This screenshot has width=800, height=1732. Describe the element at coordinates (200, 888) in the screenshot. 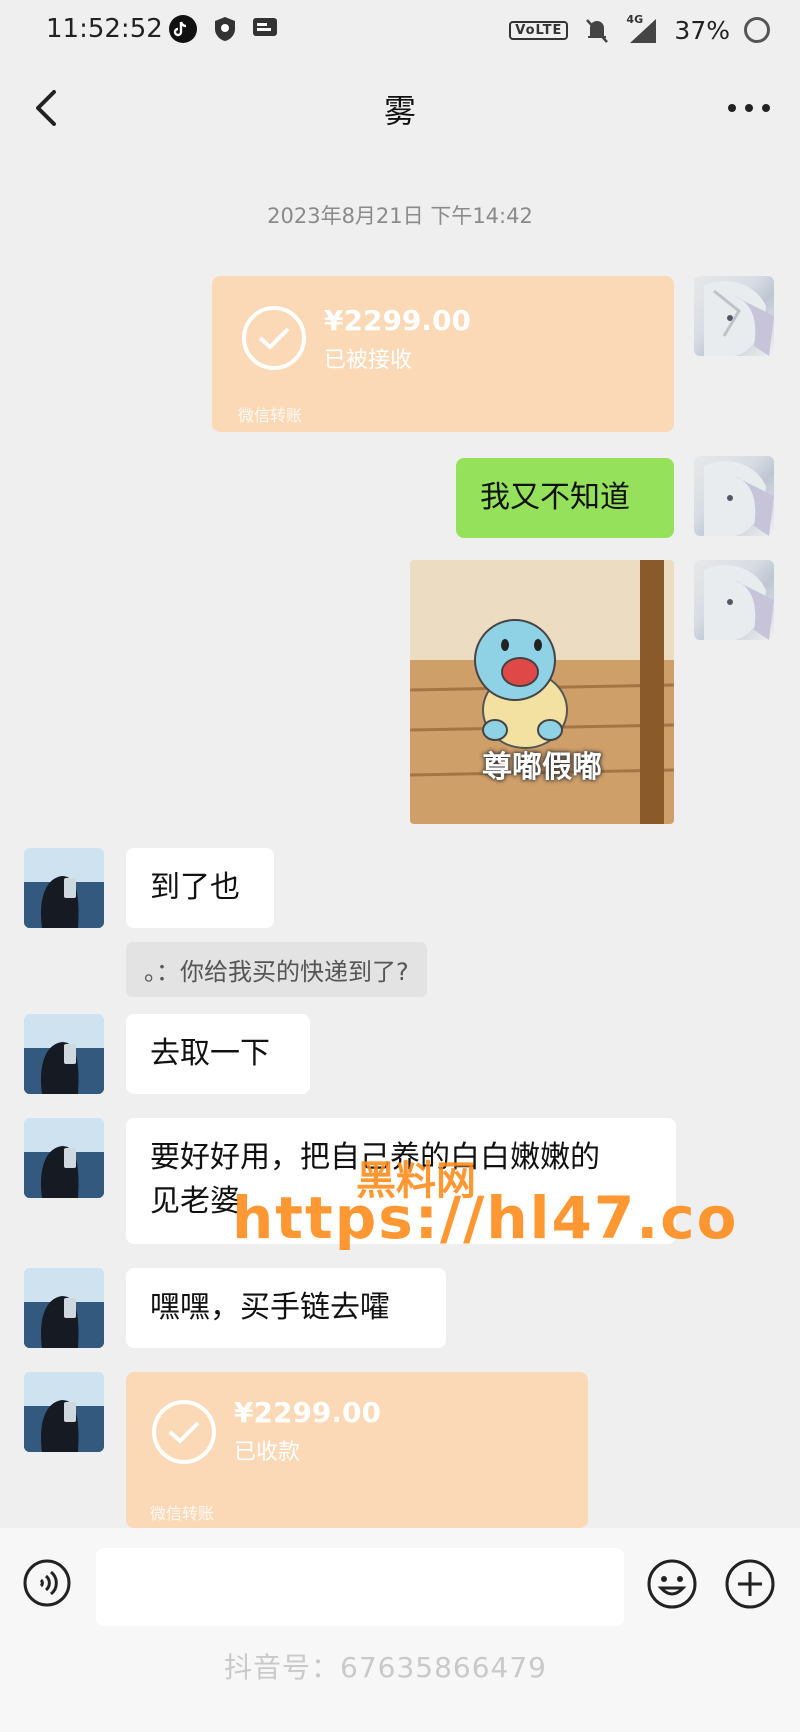

I see `contact-message-bubble: 到了也` at that location.